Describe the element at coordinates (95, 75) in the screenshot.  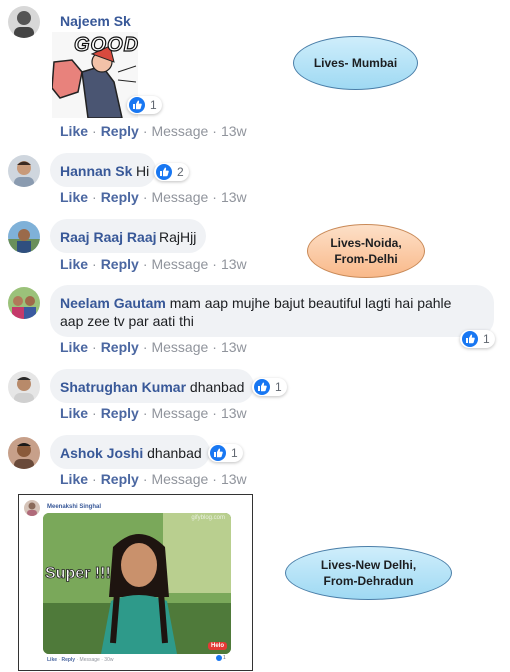
I see `sticker-image: GOOD` at that location.